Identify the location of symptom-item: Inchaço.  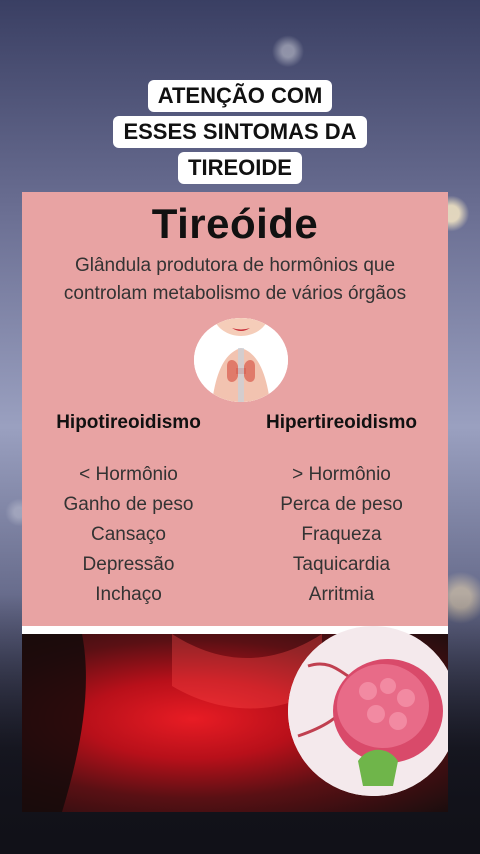
(128, 594).